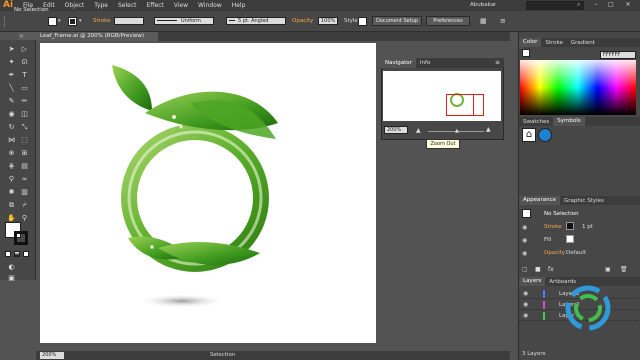 This screenshot has height=360, width=640. Describe the element at coordinates (596, 5) in the screenshot. I see `minimize-icon: –` at that location.